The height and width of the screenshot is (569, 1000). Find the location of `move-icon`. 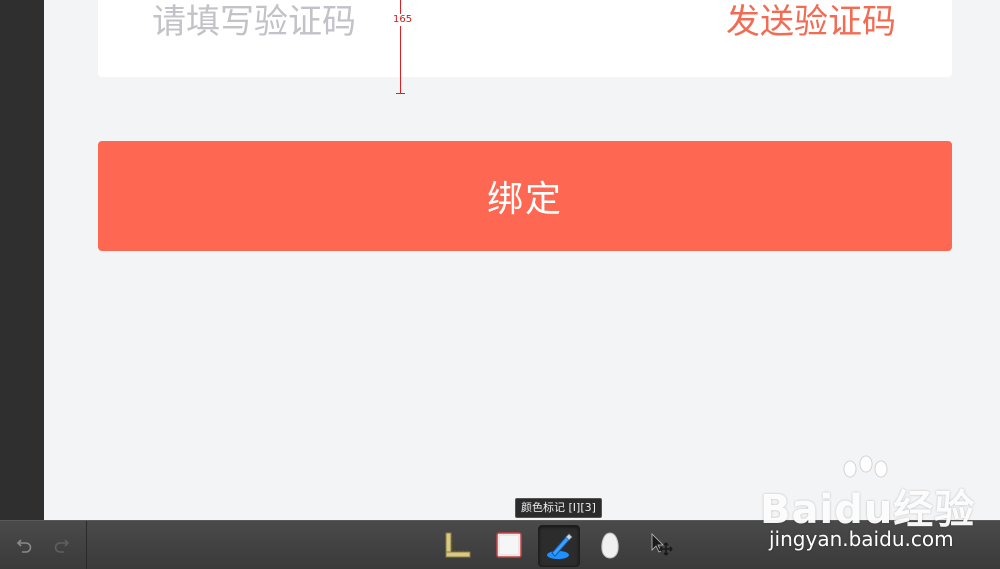

move-icon is located at coordinates (662, 544).